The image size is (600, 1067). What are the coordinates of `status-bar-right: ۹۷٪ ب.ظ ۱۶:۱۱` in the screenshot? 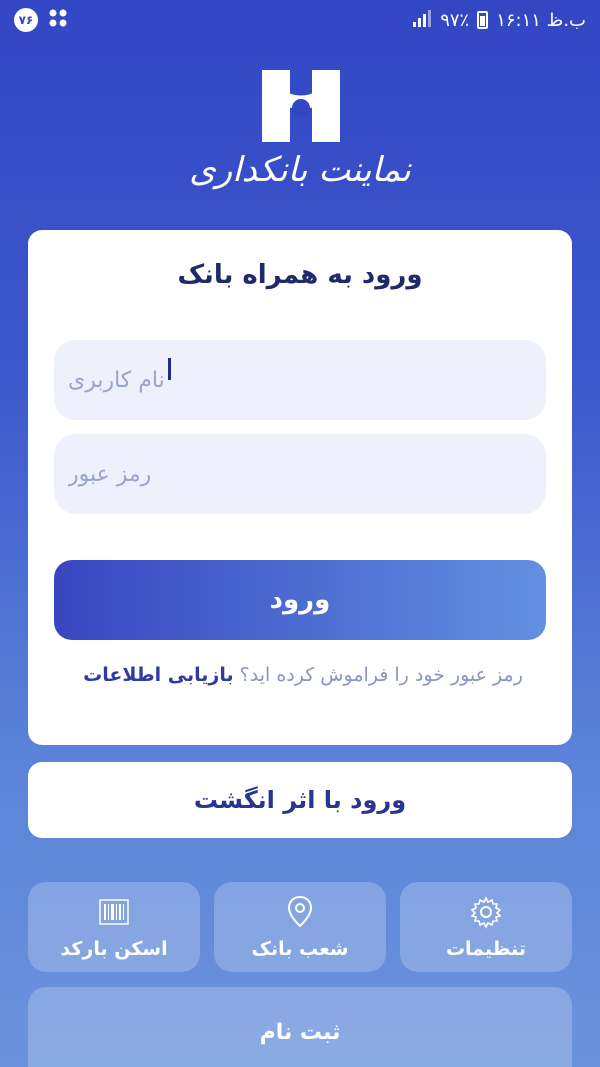 It's located at (499, 20).